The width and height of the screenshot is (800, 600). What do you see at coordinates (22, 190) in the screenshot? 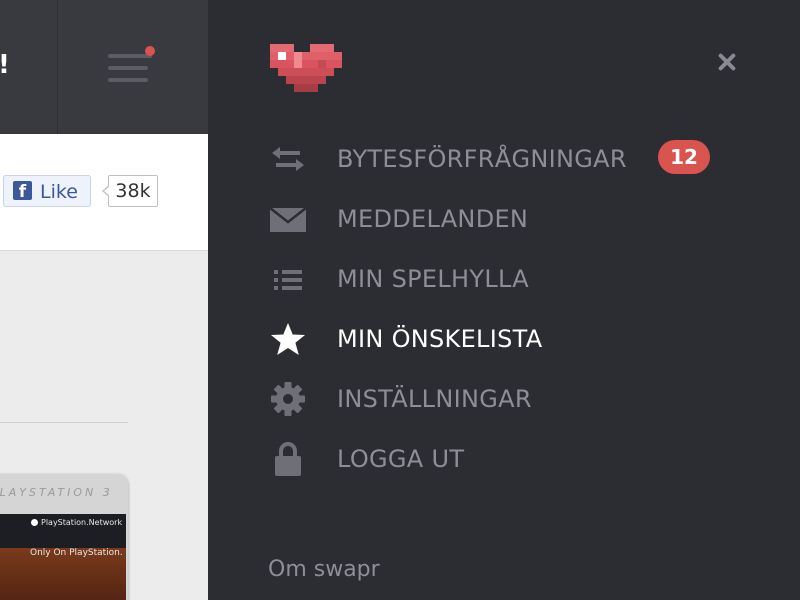
I see `facebook-icon: f` at bounding box center [22, 190].